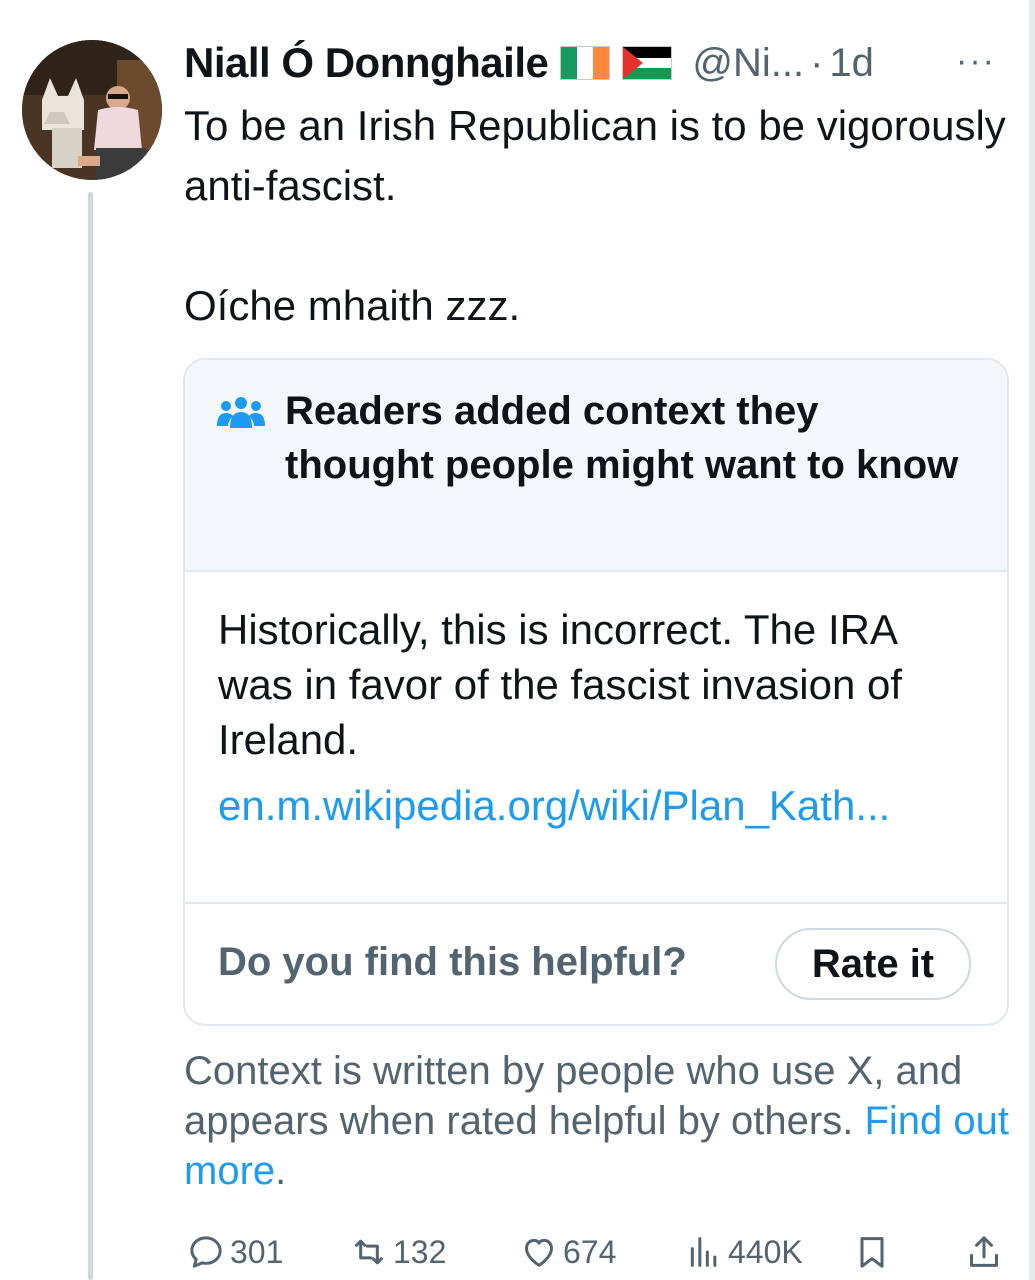  I want to click on repost-icon, so click(369, 1252).